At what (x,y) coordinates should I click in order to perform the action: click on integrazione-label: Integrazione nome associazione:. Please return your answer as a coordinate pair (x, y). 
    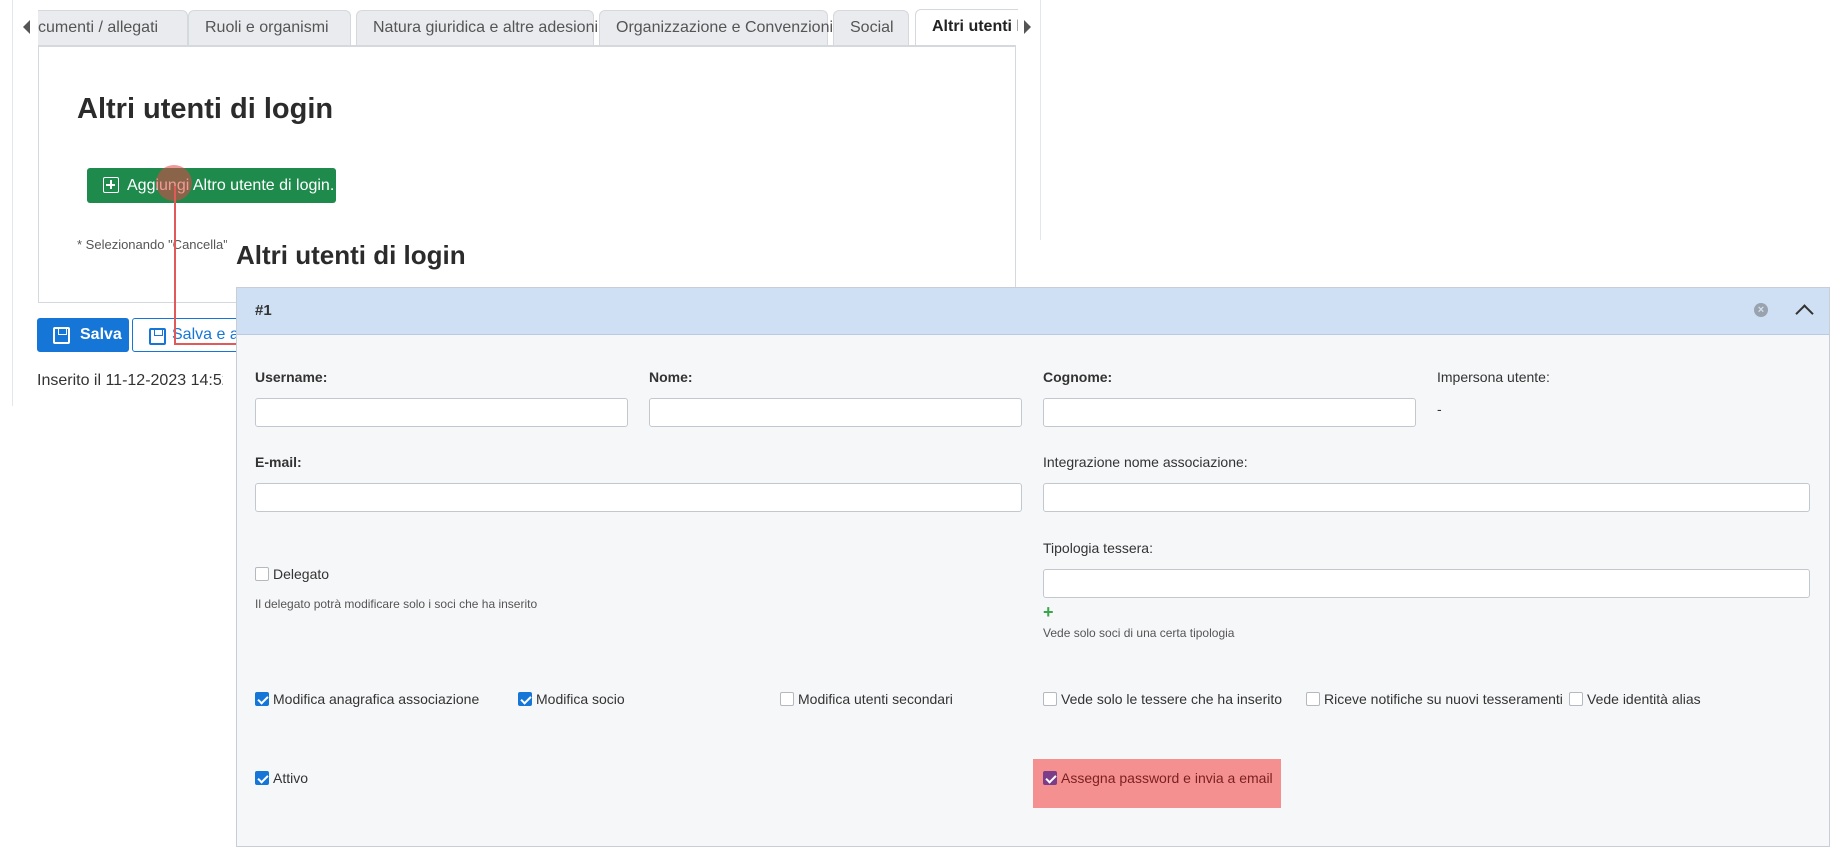
    Looking at the image, I should click on (1145, 462).